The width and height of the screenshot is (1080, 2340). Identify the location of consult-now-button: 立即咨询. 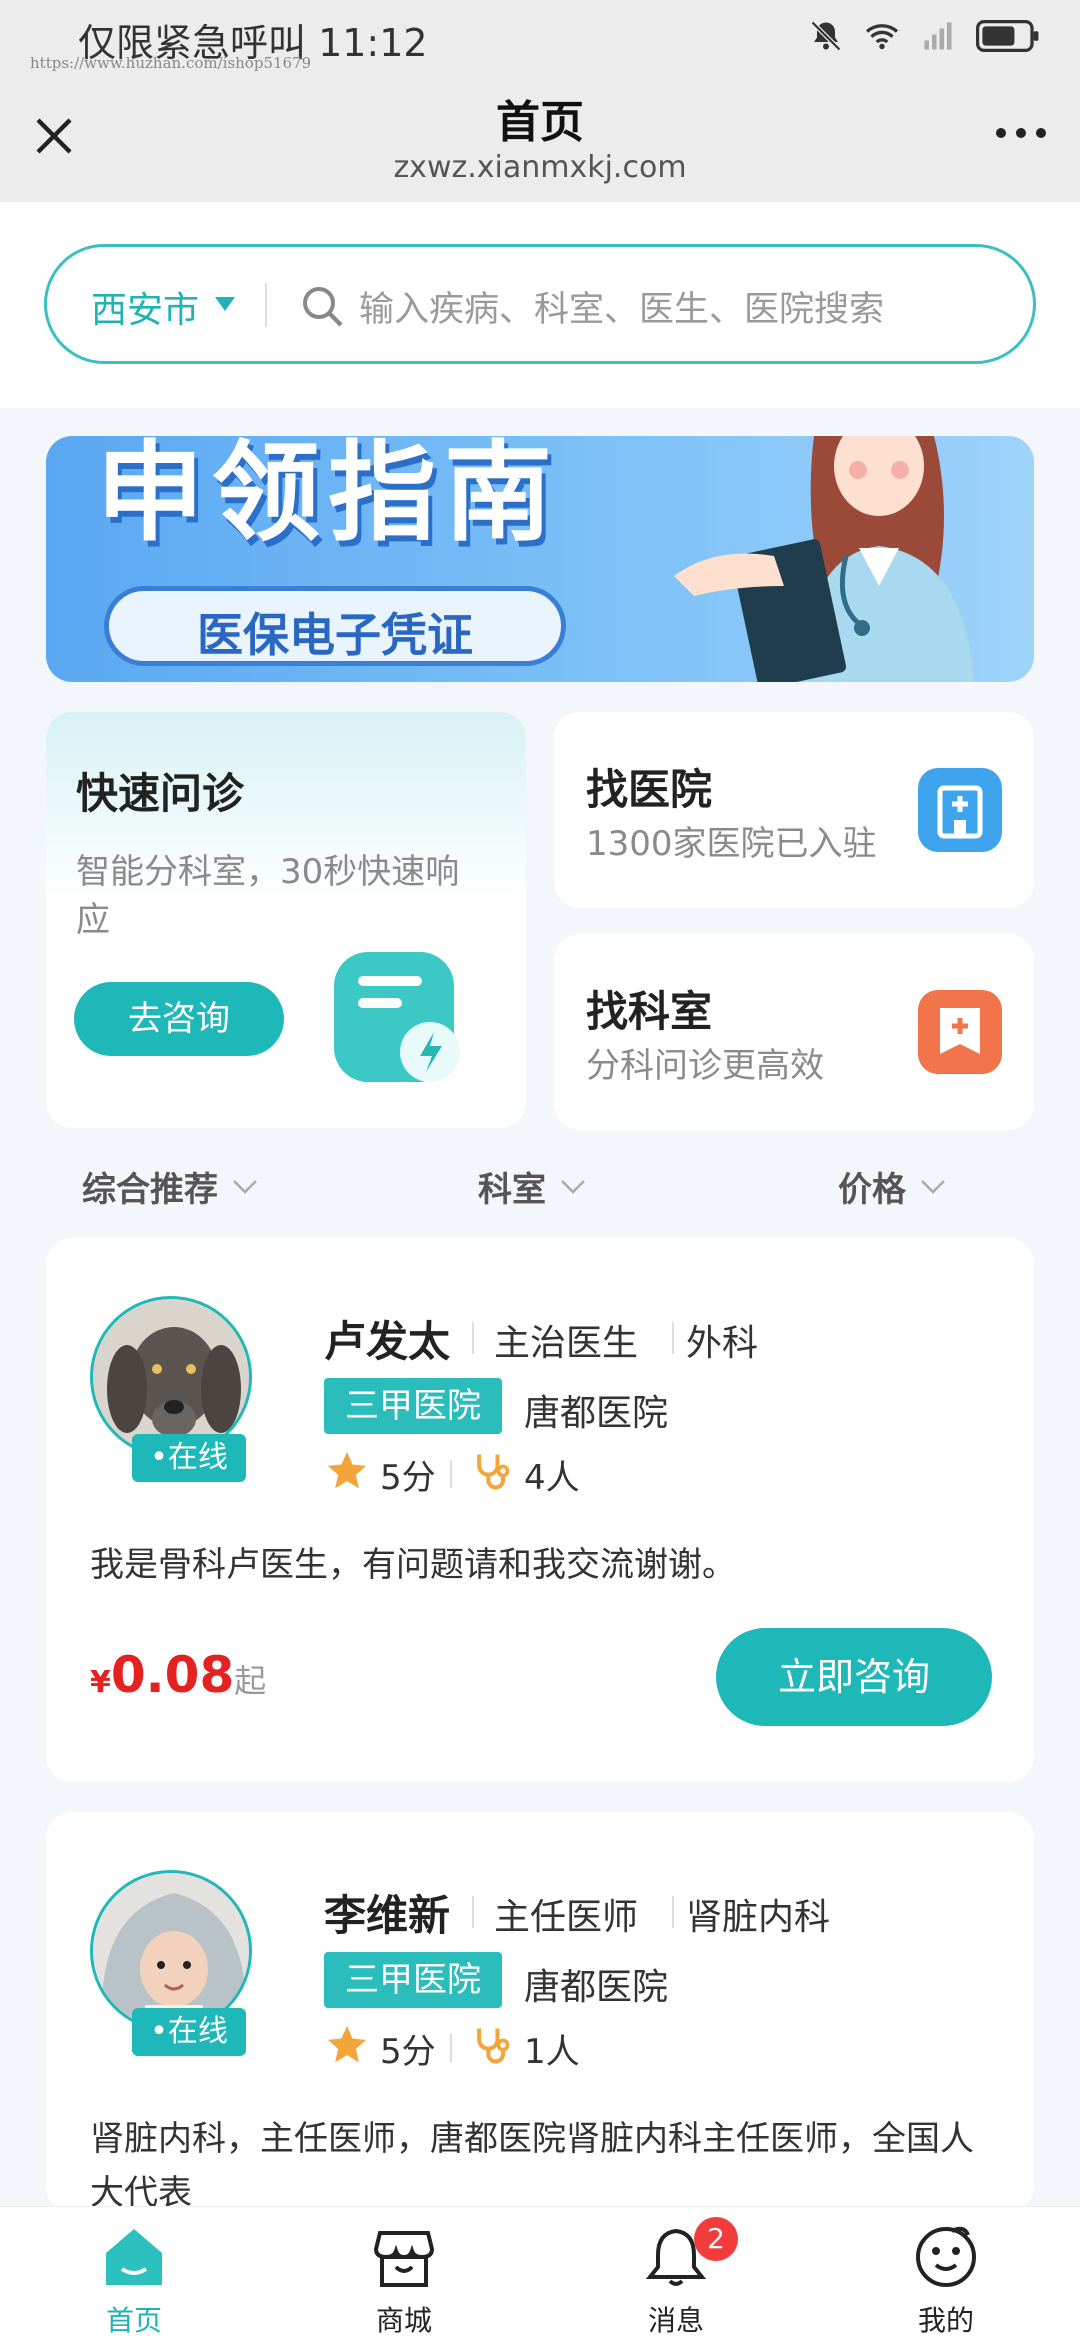
(854, 1677).